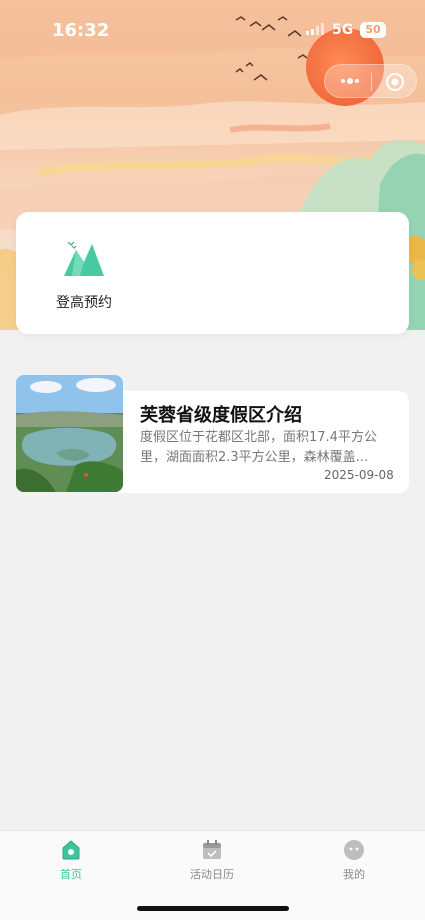 This screenshot has width=425, height=920. Describe the element at coordinates (212, 874) in the screenshot. I see `tab-activity-calendar-label: 活动日历` at that location.